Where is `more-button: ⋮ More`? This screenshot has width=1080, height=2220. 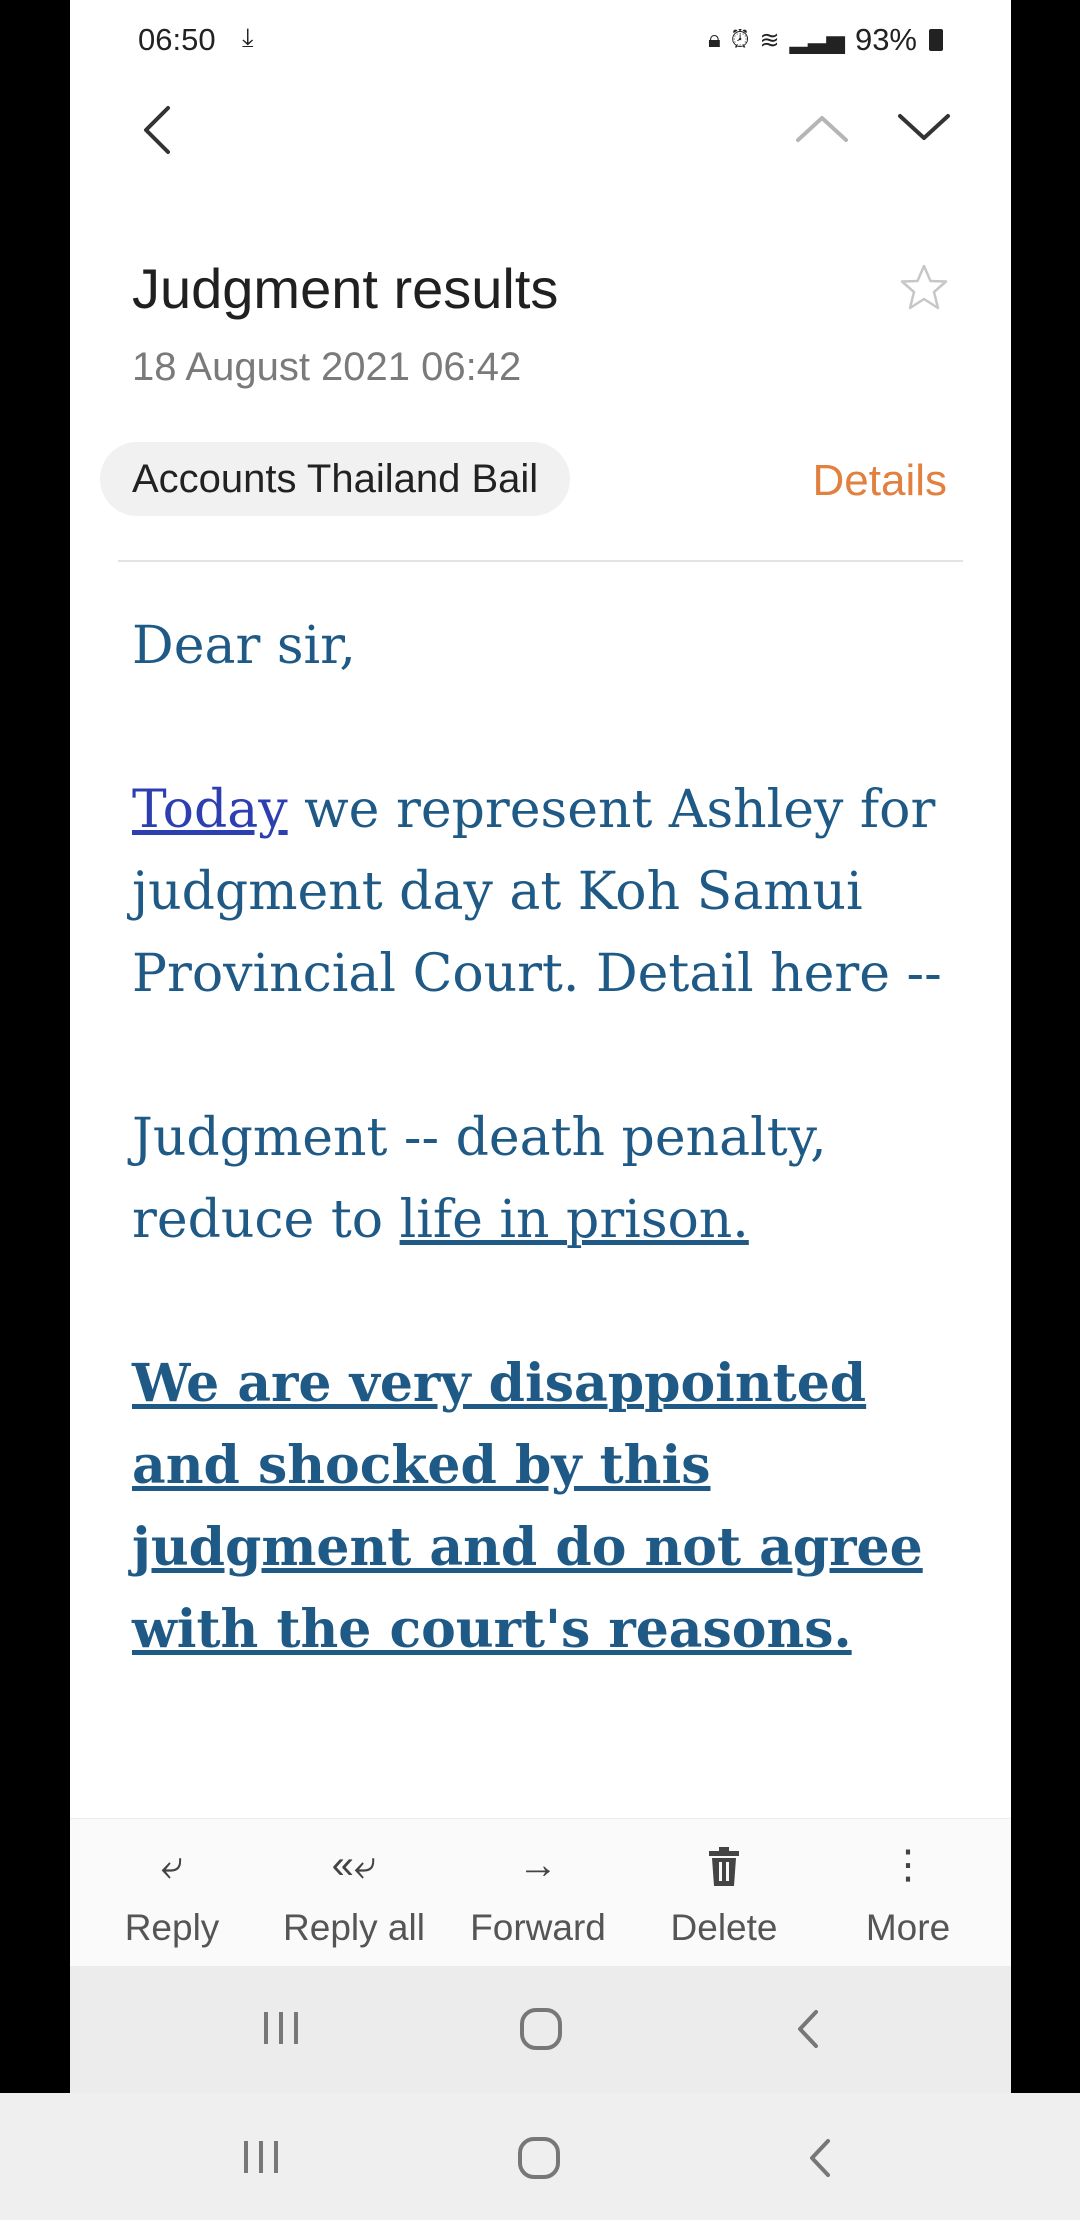 more-button: ⋮ More is located at coordinates (908, 1894).